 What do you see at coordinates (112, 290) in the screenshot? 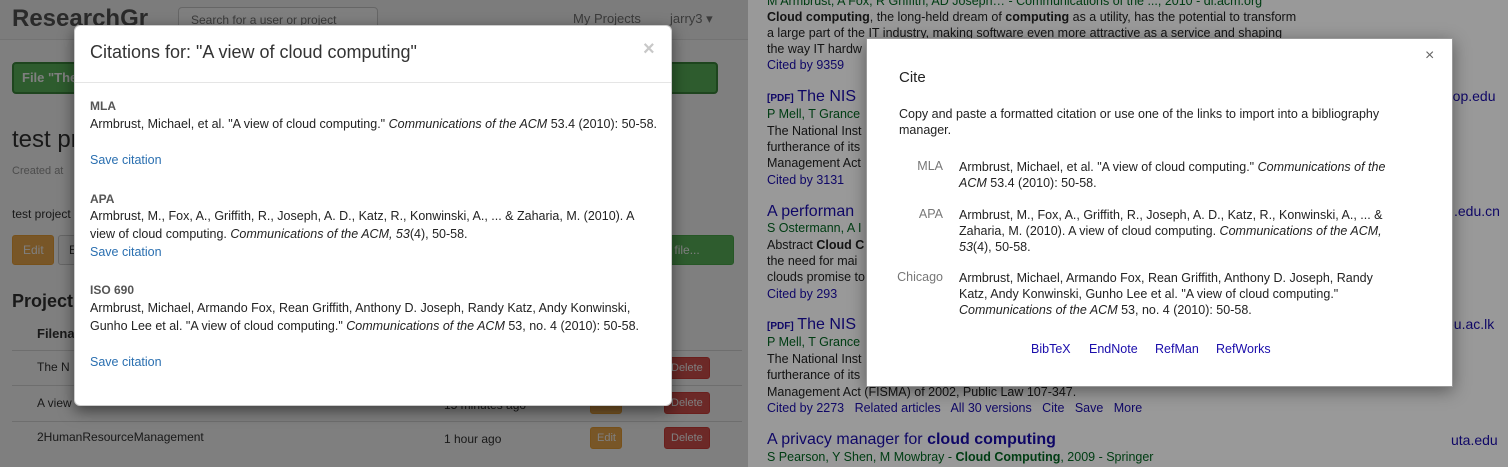
I see `citation-style-label: ISO 690` at bounding box center [112, 290].